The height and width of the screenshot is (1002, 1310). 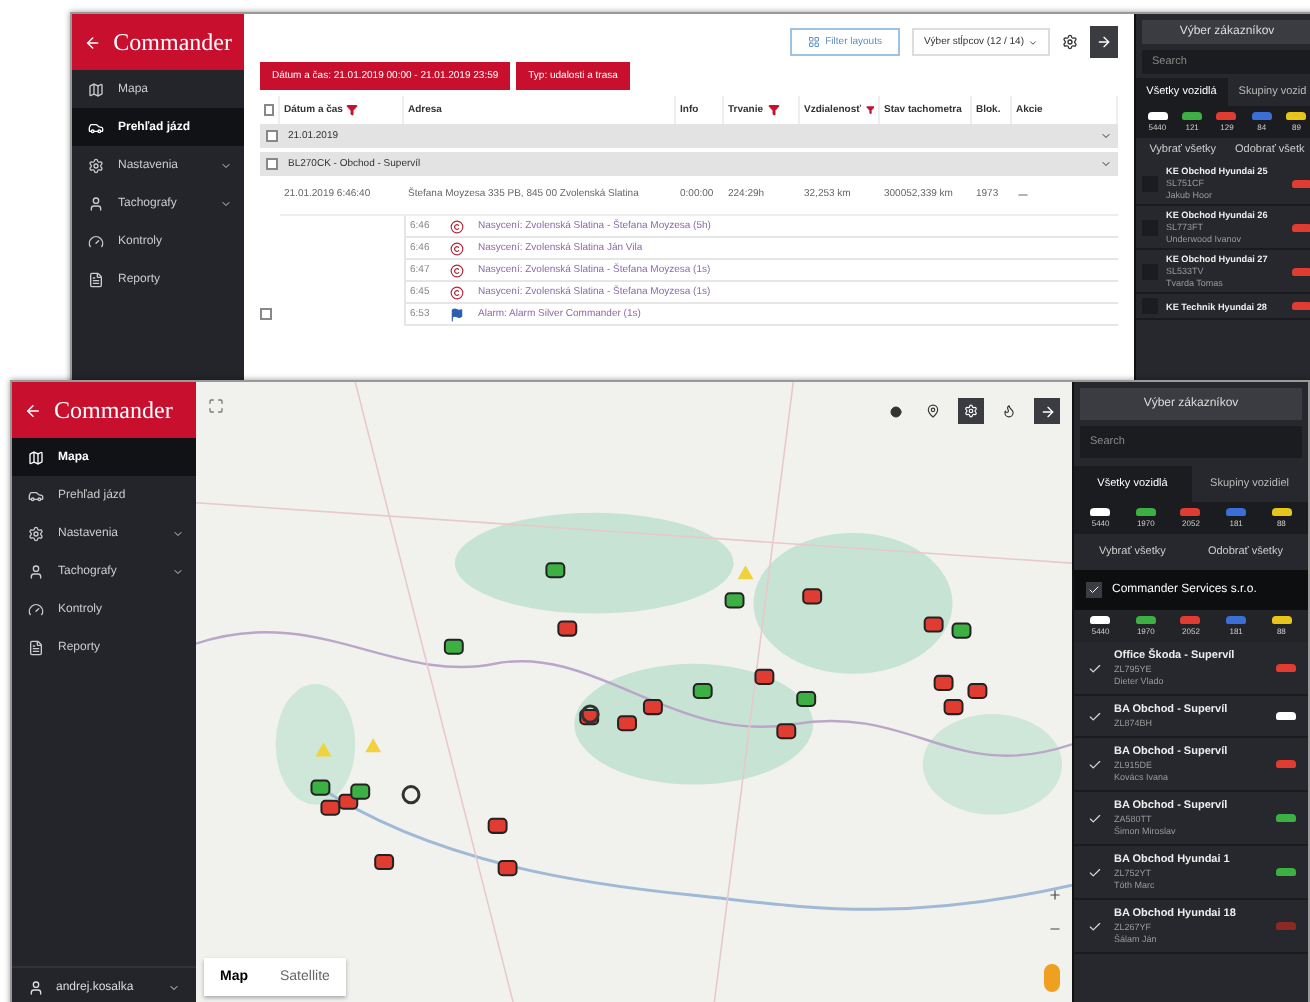 I want to click on user-icon, so click(x=36, y=988).